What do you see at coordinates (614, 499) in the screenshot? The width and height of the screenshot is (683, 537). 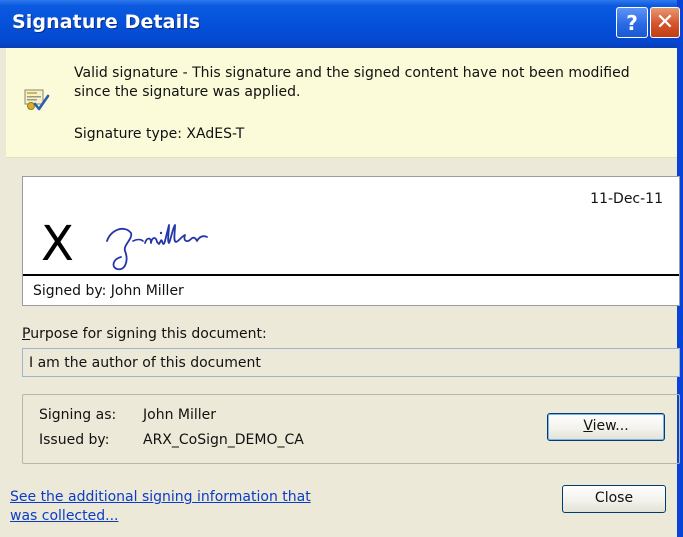 I see `close-button: Close` at bounding box center [614, 499].